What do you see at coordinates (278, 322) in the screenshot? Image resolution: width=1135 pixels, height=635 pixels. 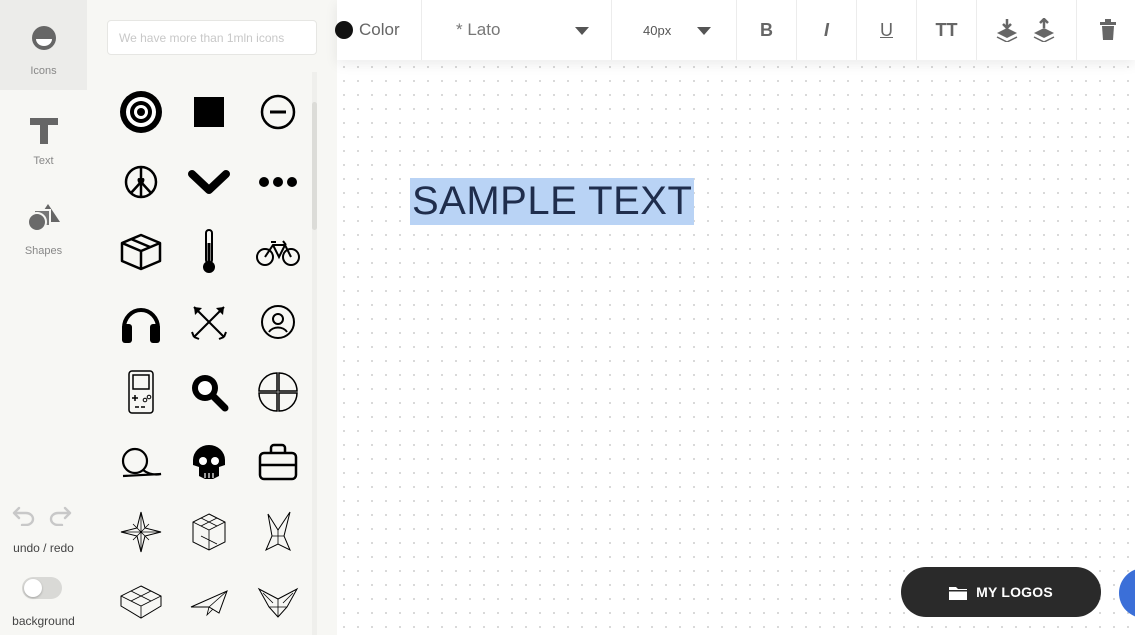 I see `user-circle-icon` at bounding box center [278, 322].